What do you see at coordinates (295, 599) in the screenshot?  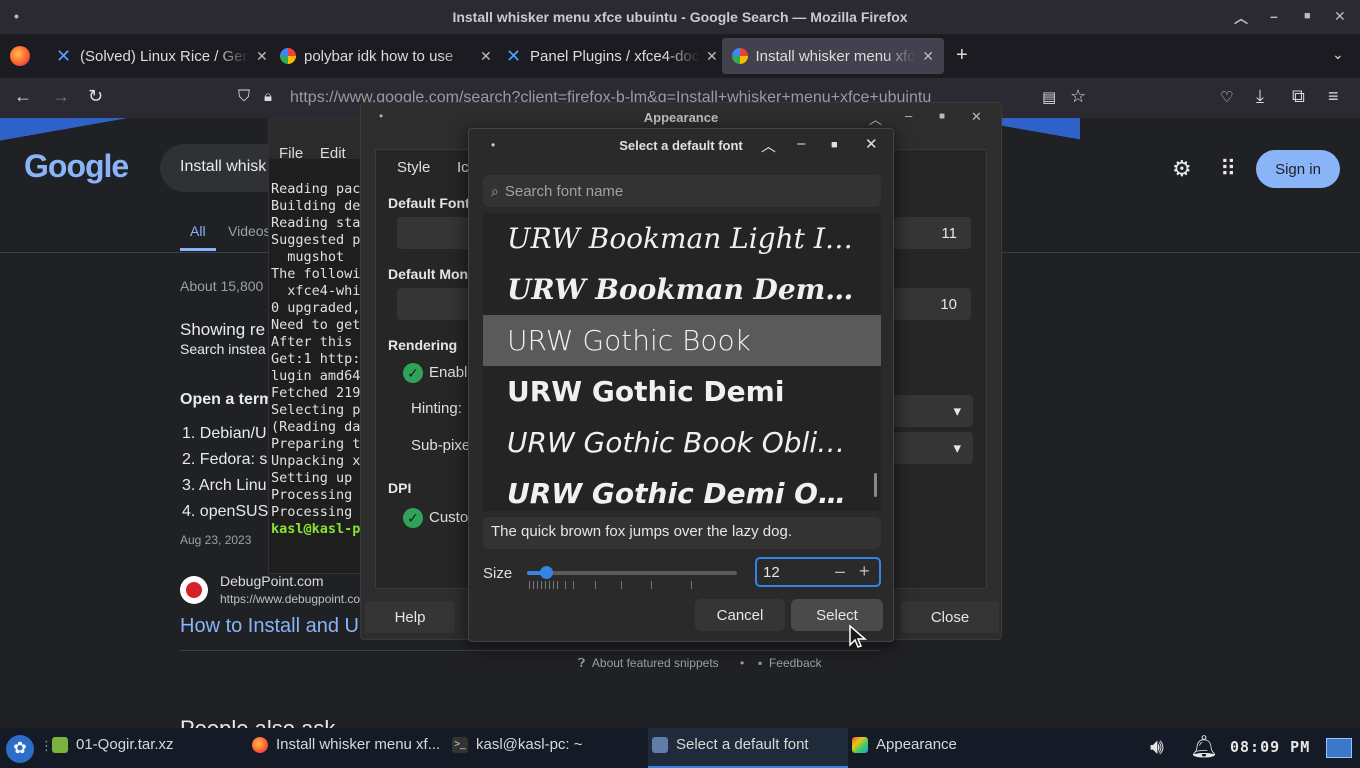 I see `source-url: https://www.debugpoint.com` at bounding box center [295, 599].